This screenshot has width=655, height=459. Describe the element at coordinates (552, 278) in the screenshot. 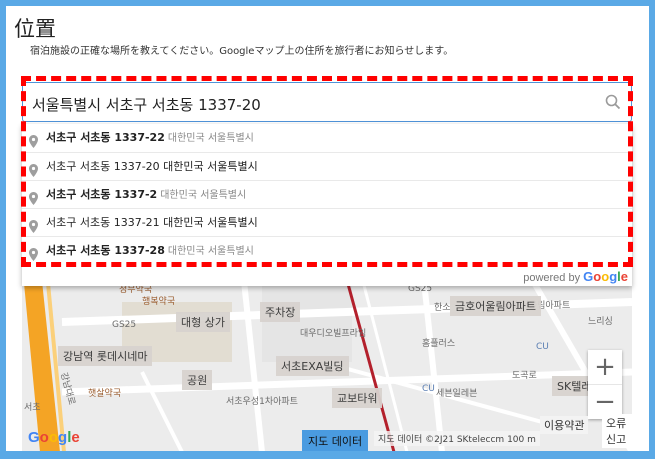

I see `powered-by-prefix: powered by` at that location.